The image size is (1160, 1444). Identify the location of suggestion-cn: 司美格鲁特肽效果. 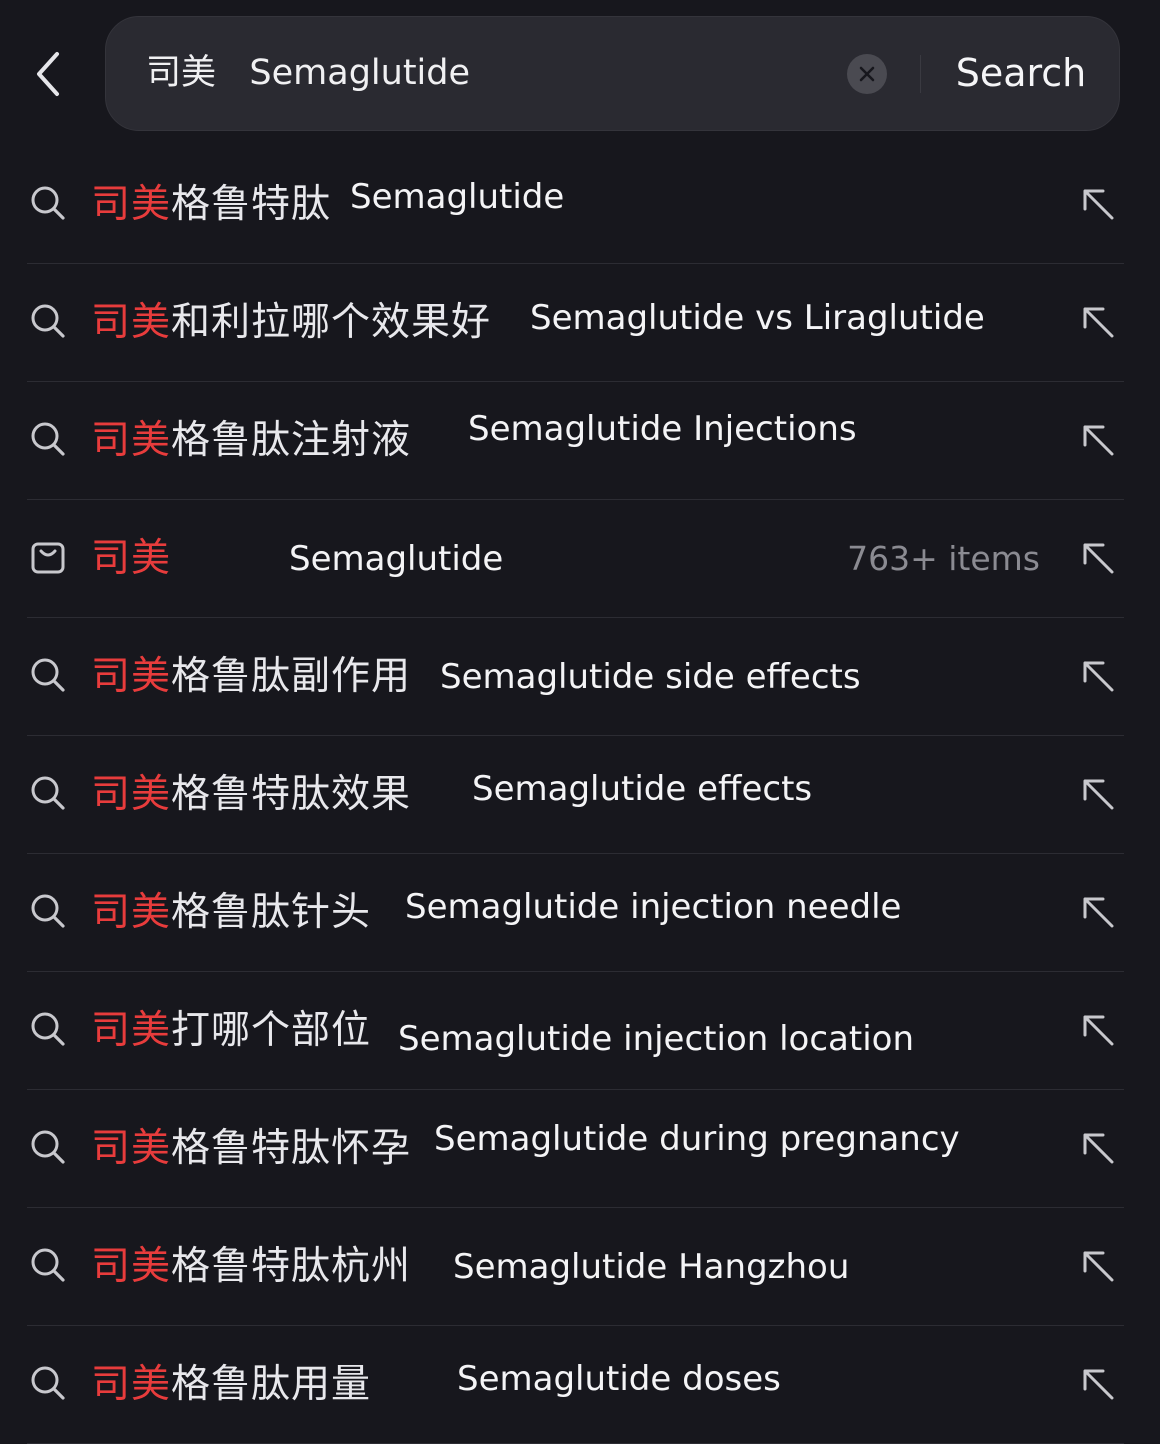
(251, 795).